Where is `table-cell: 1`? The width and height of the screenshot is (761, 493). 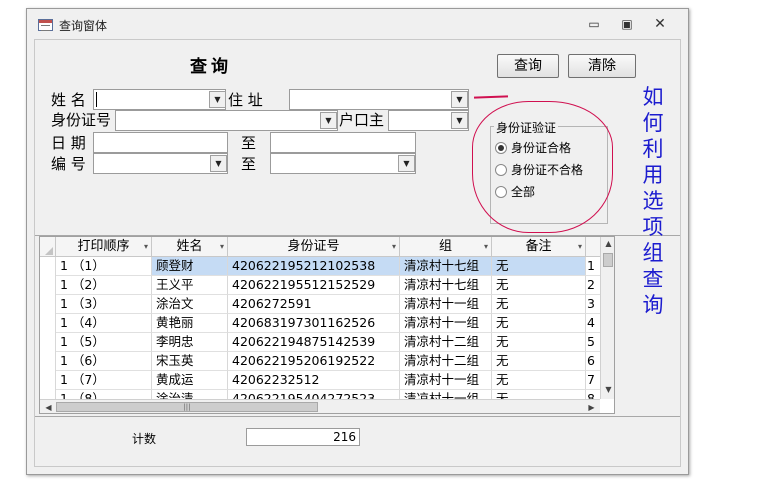
table-cell: 1 is located at coordinates (593, 266).